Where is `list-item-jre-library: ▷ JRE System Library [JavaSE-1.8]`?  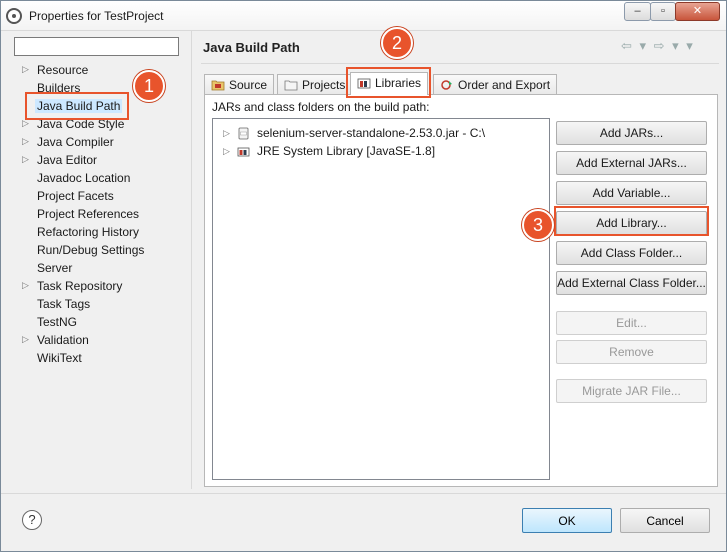
list-item-jre-library: ▷ JRE System Library [JavaSE-1.8] is located at coordinates (381, 151).